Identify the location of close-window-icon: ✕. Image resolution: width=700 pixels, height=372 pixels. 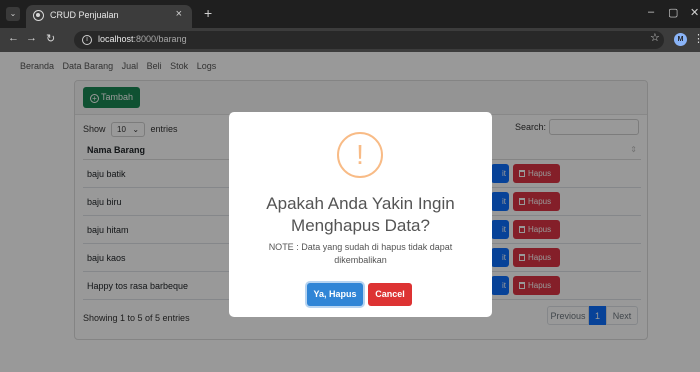
(694, 12).